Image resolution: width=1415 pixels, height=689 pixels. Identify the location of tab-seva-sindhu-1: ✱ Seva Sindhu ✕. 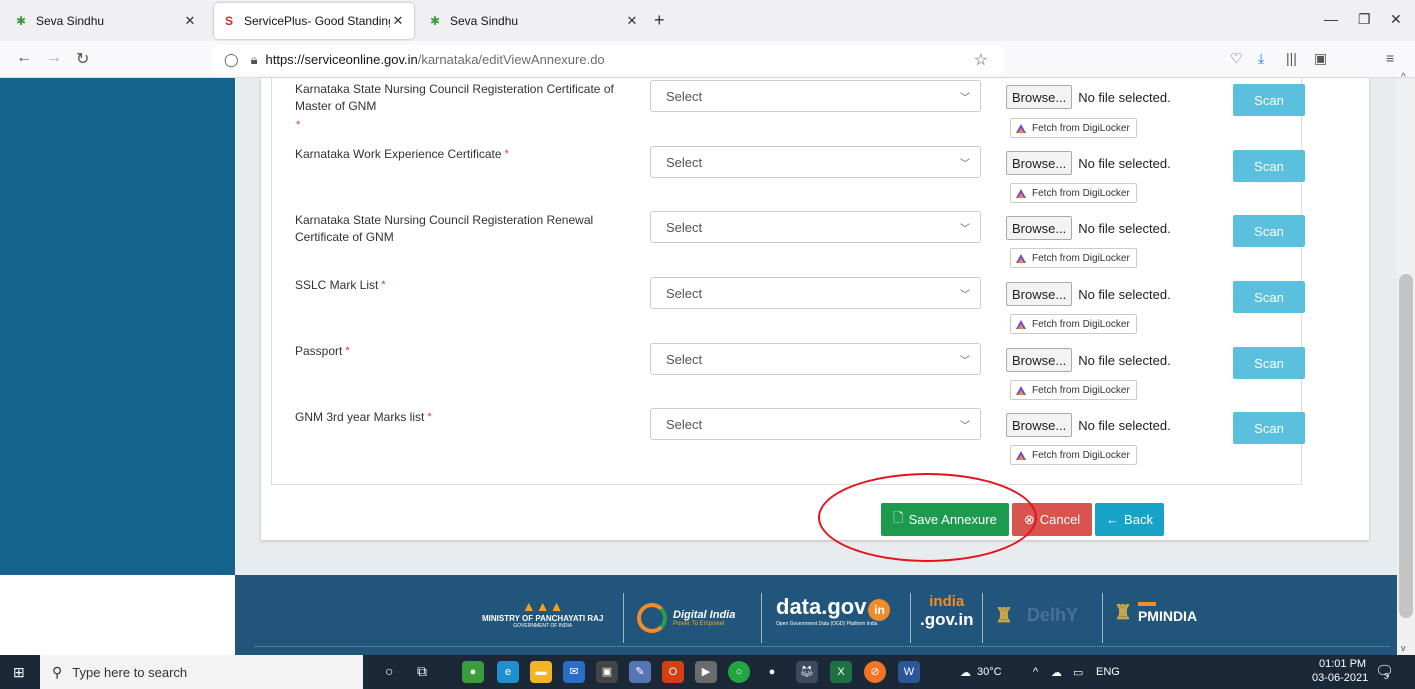
(106, 21).